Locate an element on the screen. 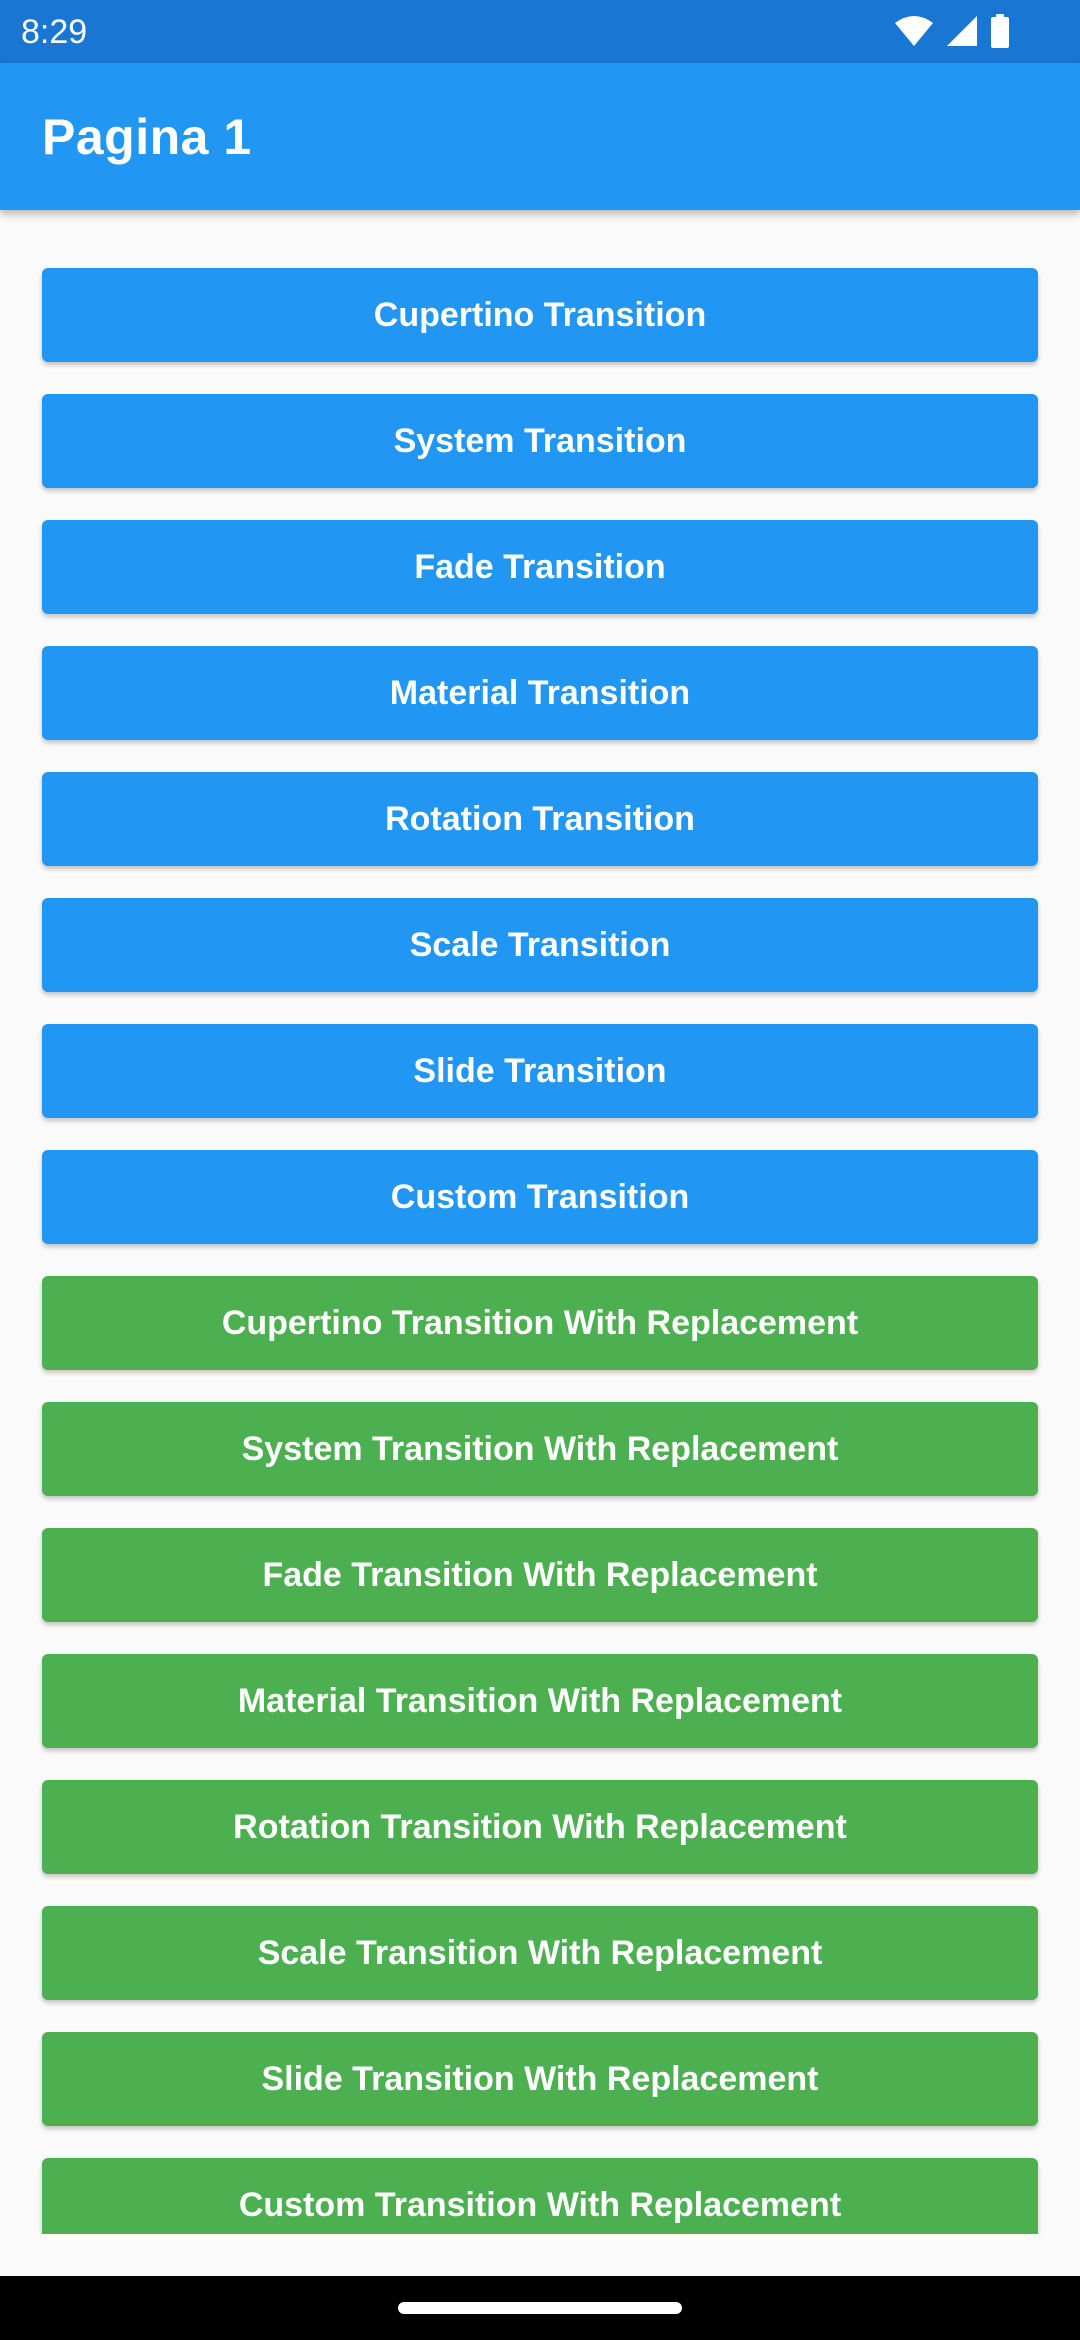  slide-transition-button: Slide Transition is located at coordinates (540, 1071).